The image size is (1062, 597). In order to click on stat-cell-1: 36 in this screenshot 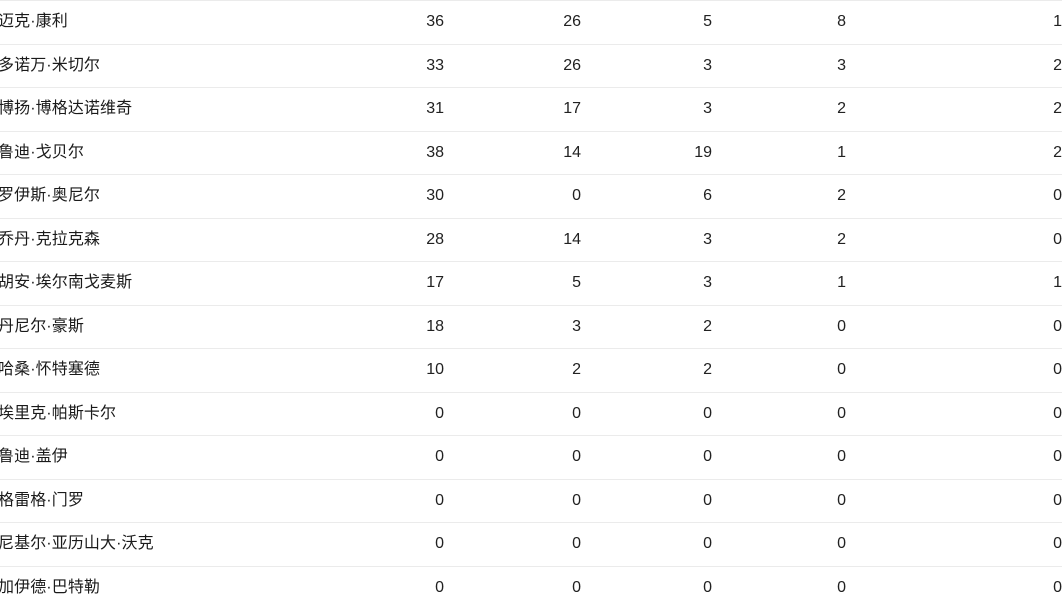, I will do `click(387, 22)`.